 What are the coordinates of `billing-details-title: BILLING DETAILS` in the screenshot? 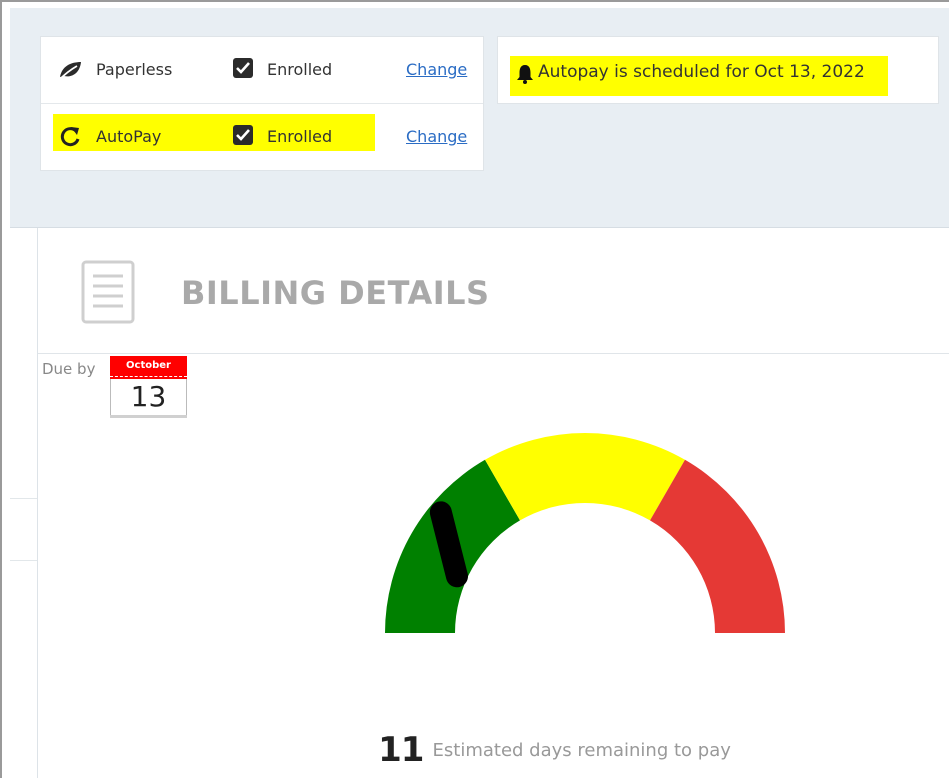 It's located at (335, 293).